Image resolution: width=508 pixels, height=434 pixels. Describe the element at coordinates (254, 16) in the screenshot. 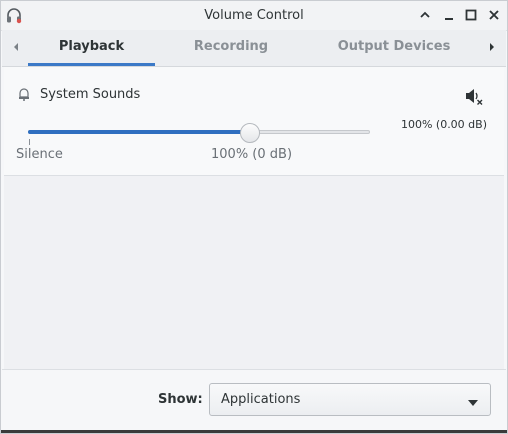

I see `title-bar: Volume Control` at that location.